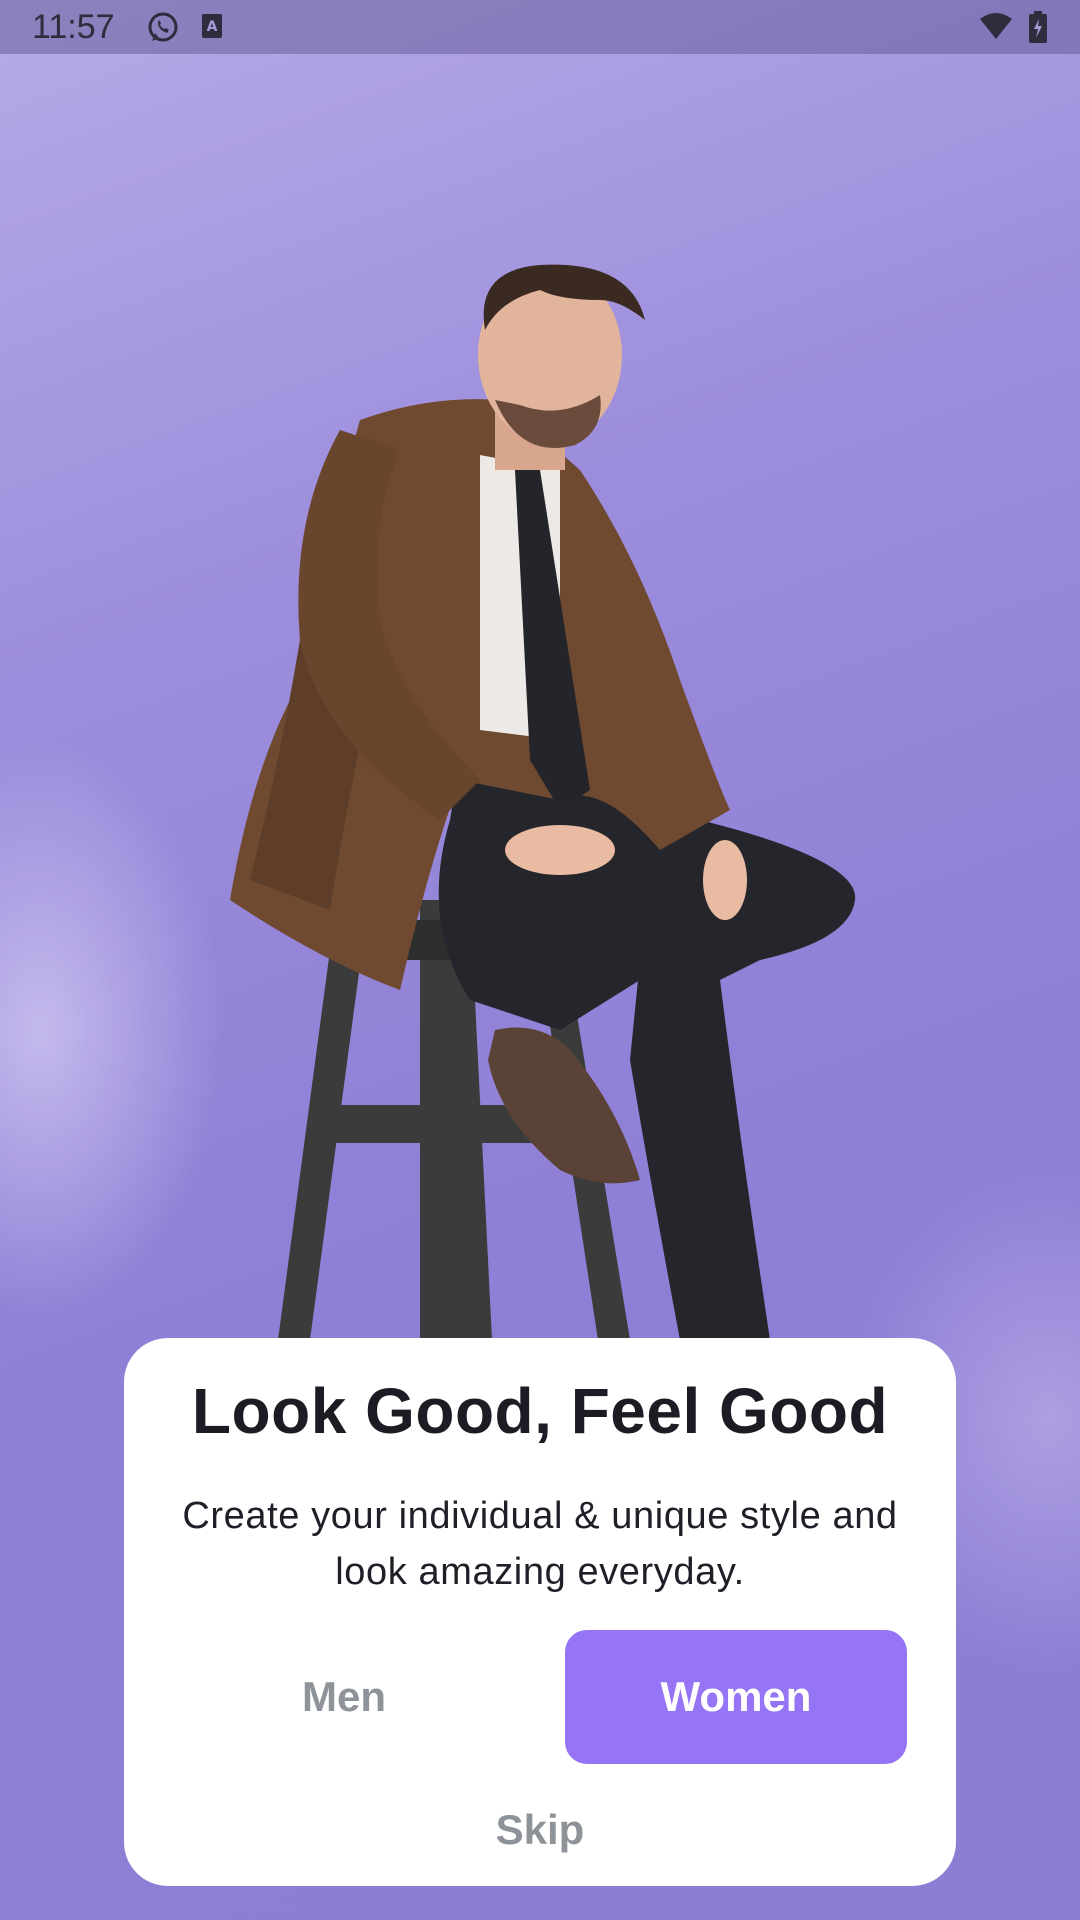 The image size is (1080, 1920). Describe the element at coordinates (540, 1830) in the screenshot. I see `skip-button: Skip` at that location.